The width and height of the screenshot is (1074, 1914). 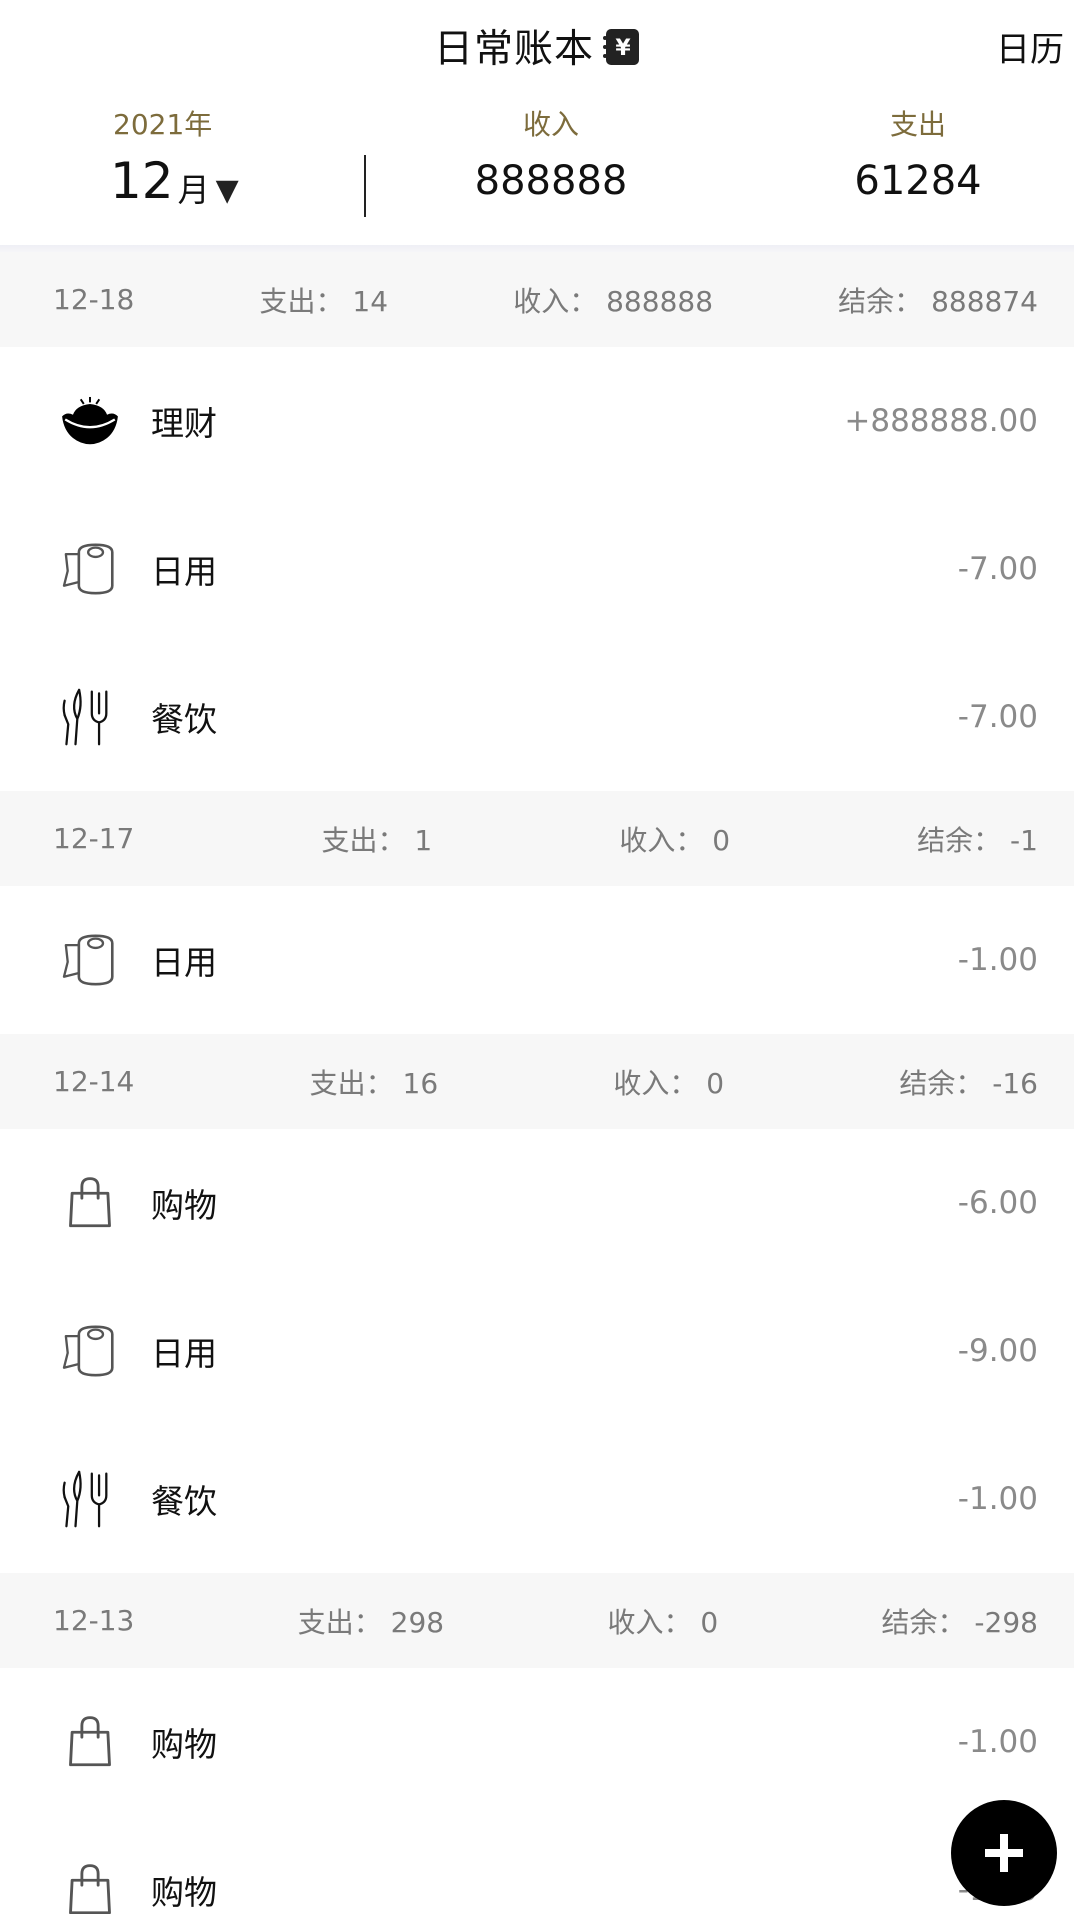 I want to click on month-unit: 月, so click(x=193, y=190).